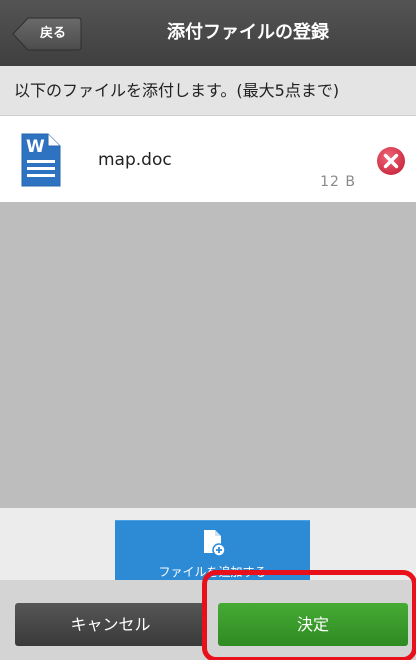 Image resolution: width=416 pixels, height=660 pixels. I want to click on header-bar: 戻る 添付ファイルの登録, so click(208, 33).